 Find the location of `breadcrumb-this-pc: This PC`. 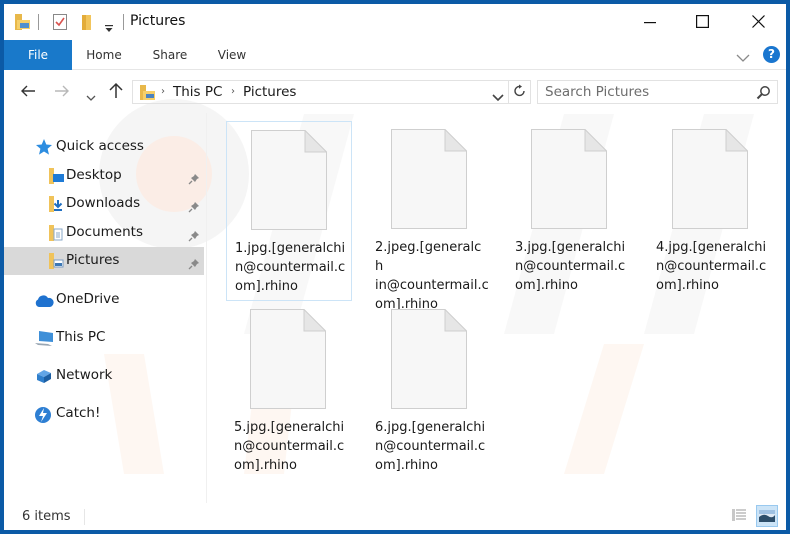

breadcrumb-this-pc: This PC is located at coordinates (197, 92).